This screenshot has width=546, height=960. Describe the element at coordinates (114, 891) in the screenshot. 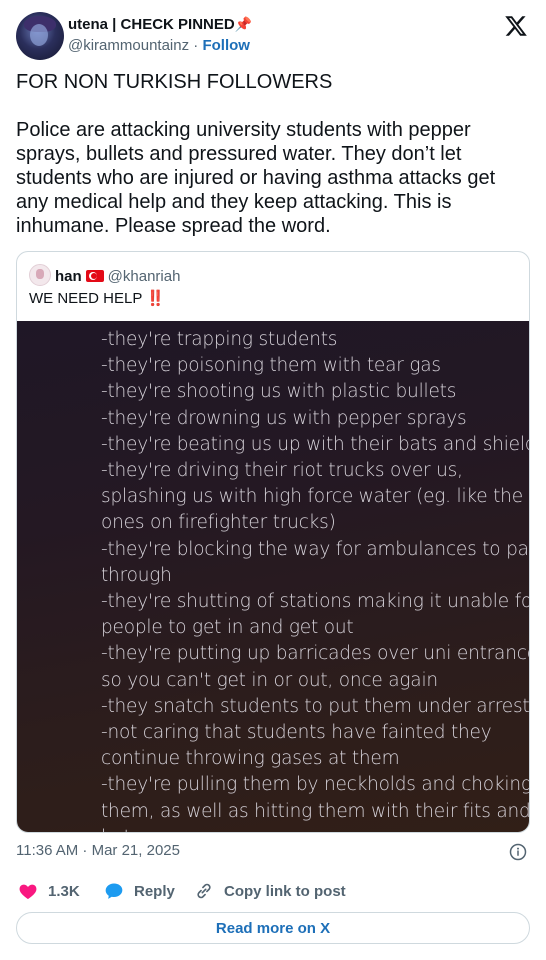

I see `reply-bubble-icon` at that location.